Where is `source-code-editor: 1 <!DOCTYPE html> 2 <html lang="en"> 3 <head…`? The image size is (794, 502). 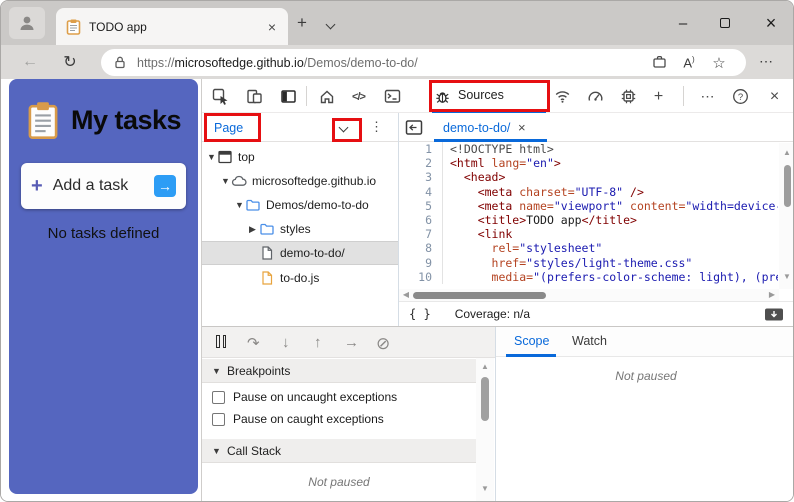
source-code-editor: 1 <!DOCTYPE html> 2 <html lang="en"> 3 <head… is located at coordinates (588, 215).